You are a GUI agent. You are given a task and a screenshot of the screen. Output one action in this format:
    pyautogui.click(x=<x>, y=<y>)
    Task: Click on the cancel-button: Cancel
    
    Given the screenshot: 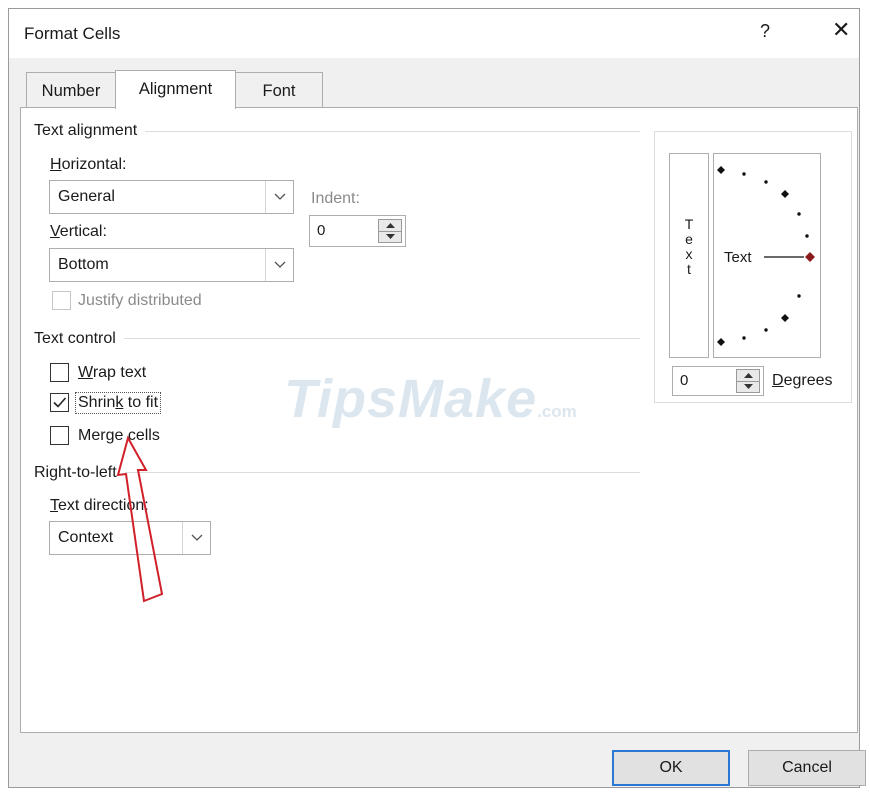 What is the action you would take?
    pyautogui.click(x=807, y=768)
    